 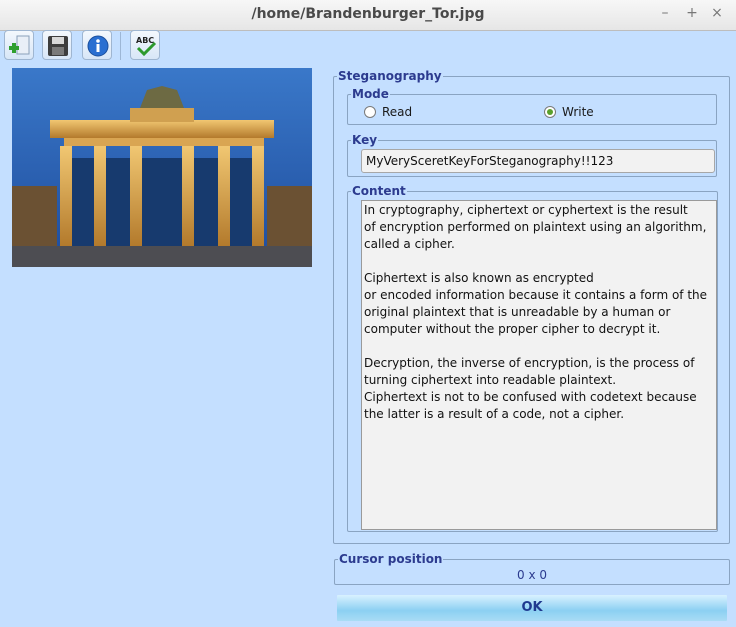 What do you see at coordinates (717, 13) in the screenshot?
I see `close-button: ×` at bounding box center [717, 13].